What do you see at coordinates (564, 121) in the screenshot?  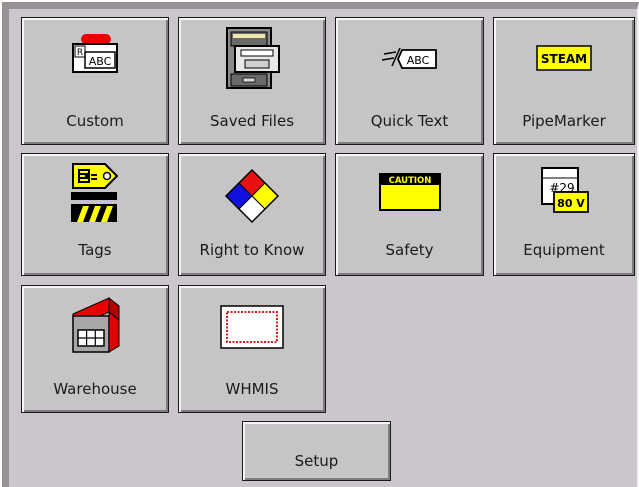 I see `pipemarker-label: PipeMarker` at bounding box center [564, 121].